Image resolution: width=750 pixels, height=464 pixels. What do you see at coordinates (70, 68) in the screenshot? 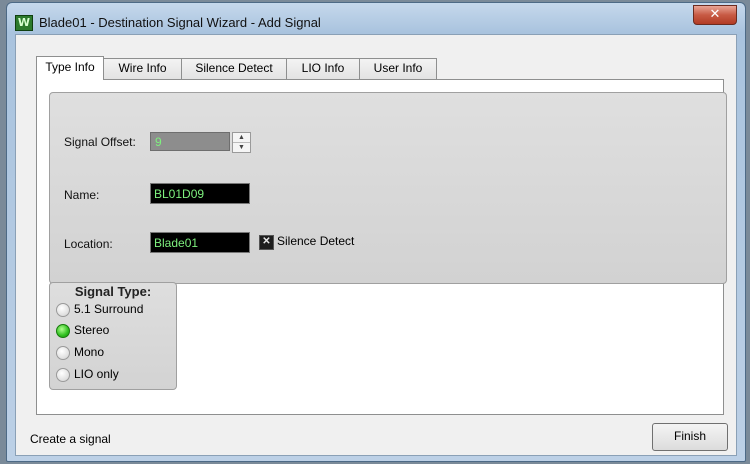
I see `tab-type-info: Type Info` at bounding box center [70, 68].